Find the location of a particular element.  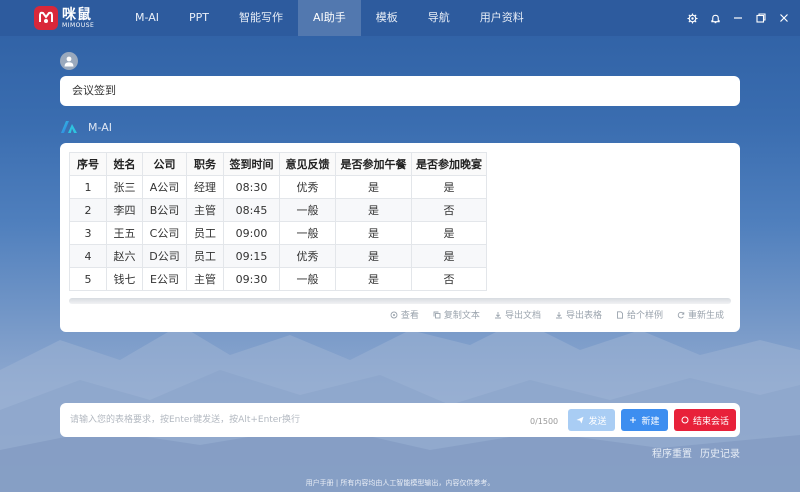

table-cell: 优秀 is located at coordinates (307, 256).